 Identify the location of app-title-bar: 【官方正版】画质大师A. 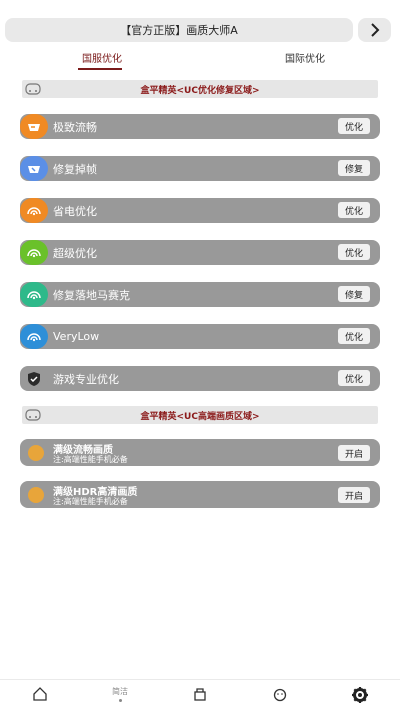
(179, 30).